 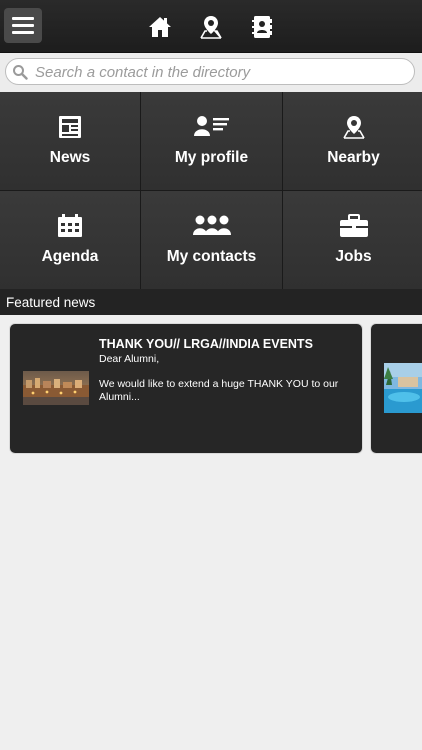 What do you see at coordinates (353, 157) in the screenshot?
I see `tile-label: Nearby` at bounding box center [353, 157].